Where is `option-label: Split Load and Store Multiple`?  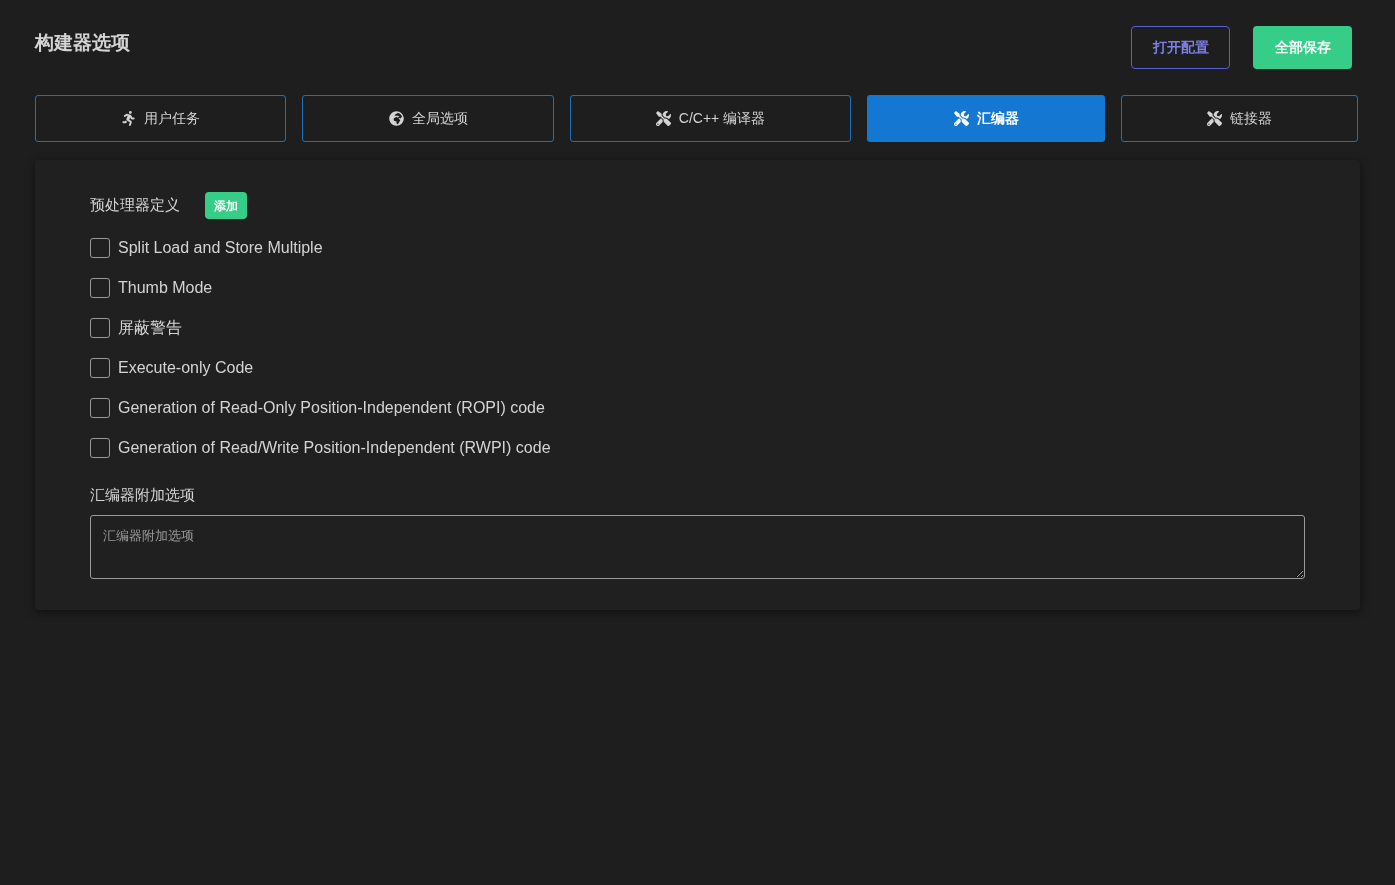 option-label: Split Load and Store Multiple is located at coordinates (220, 248).